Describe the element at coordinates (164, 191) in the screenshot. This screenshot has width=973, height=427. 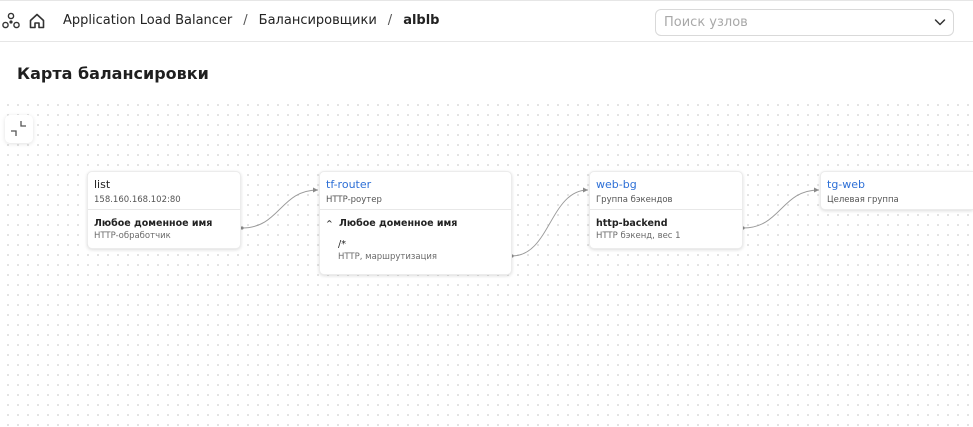
I see `node-header: list 158.160.168.102:80` at that location.